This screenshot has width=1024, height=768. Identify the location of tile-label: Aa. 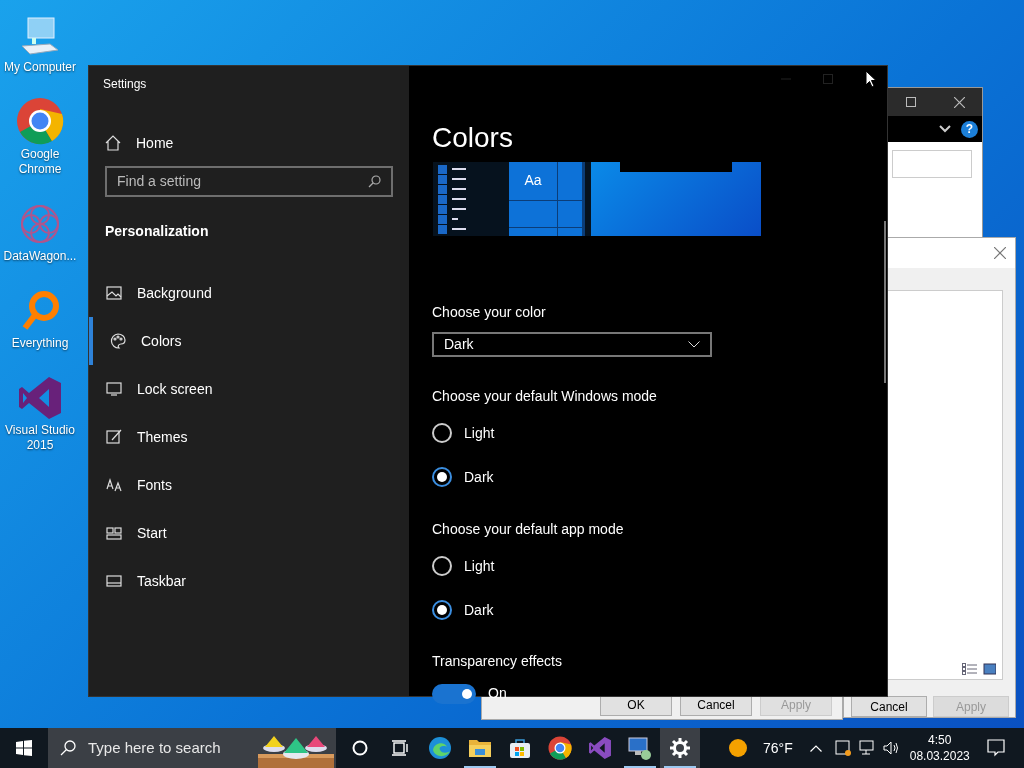
(533, 181).